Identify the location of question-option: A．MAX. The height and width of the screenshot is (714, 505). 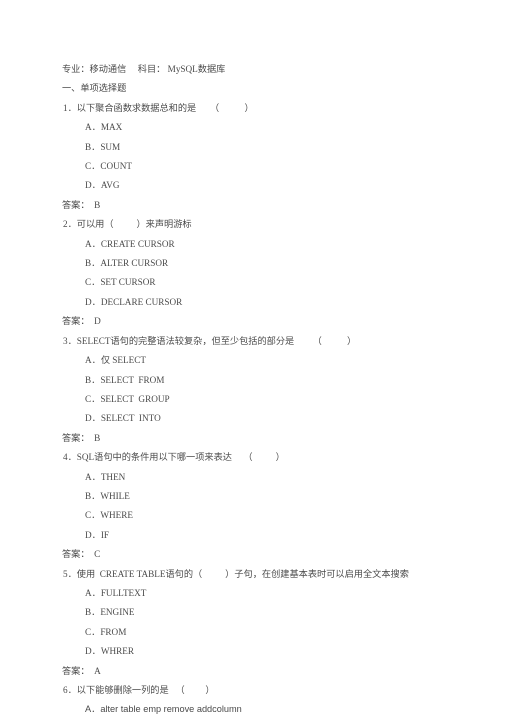
(104, 127).